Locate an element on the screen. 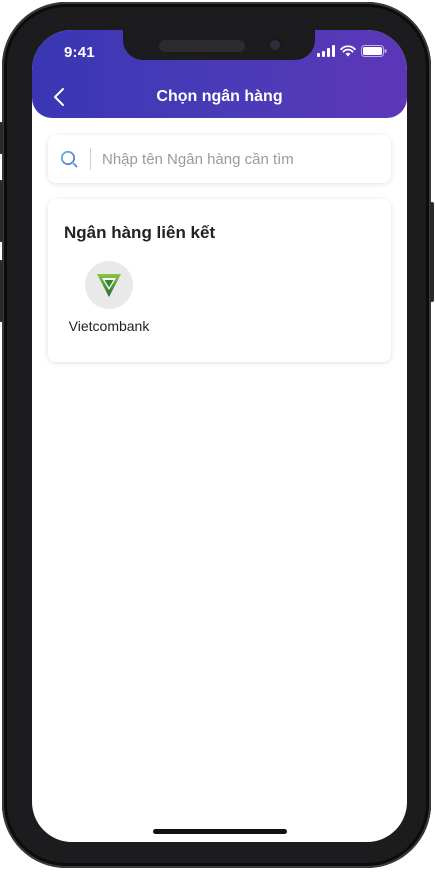 This screenshot has height=872, width=435. search-divider is located at coordinates (90, 159).